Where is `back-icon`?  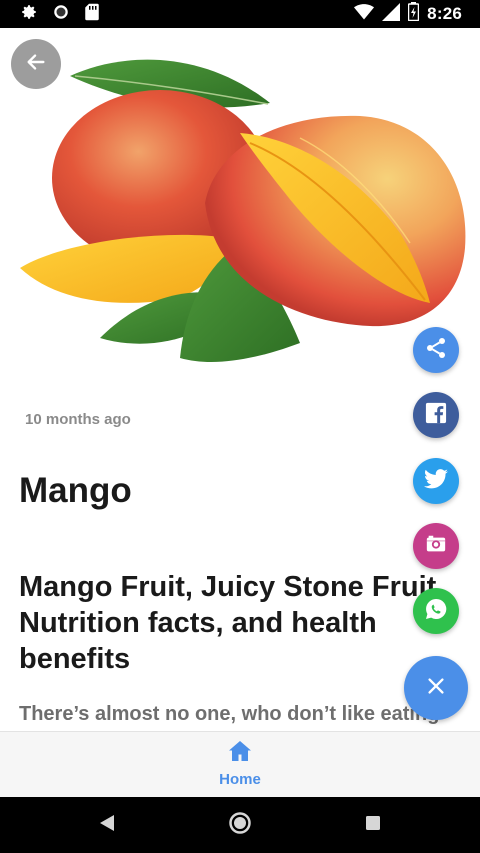
back-icon is located at coordinates (107, 825).